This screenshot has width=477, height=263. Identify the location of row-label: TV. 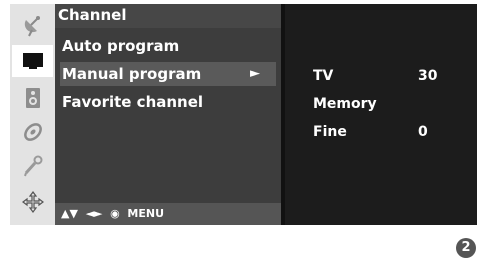
(323, 76).